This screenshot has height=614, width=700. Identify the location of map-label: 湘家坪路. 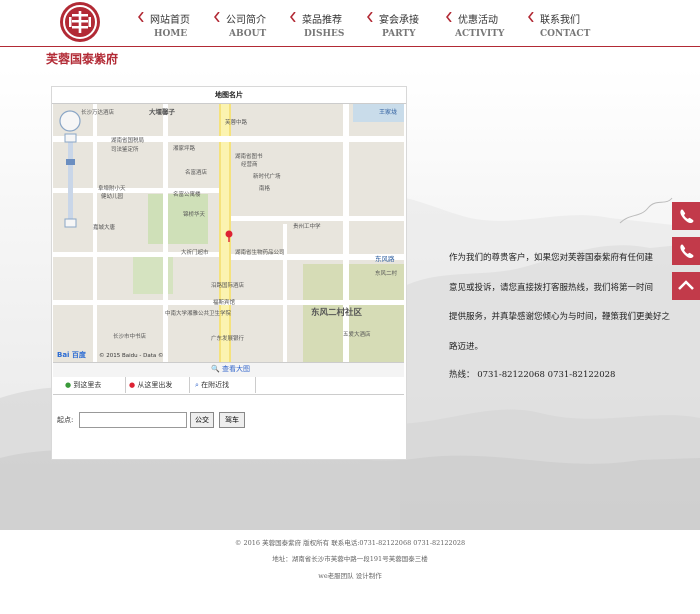
(184, 148).